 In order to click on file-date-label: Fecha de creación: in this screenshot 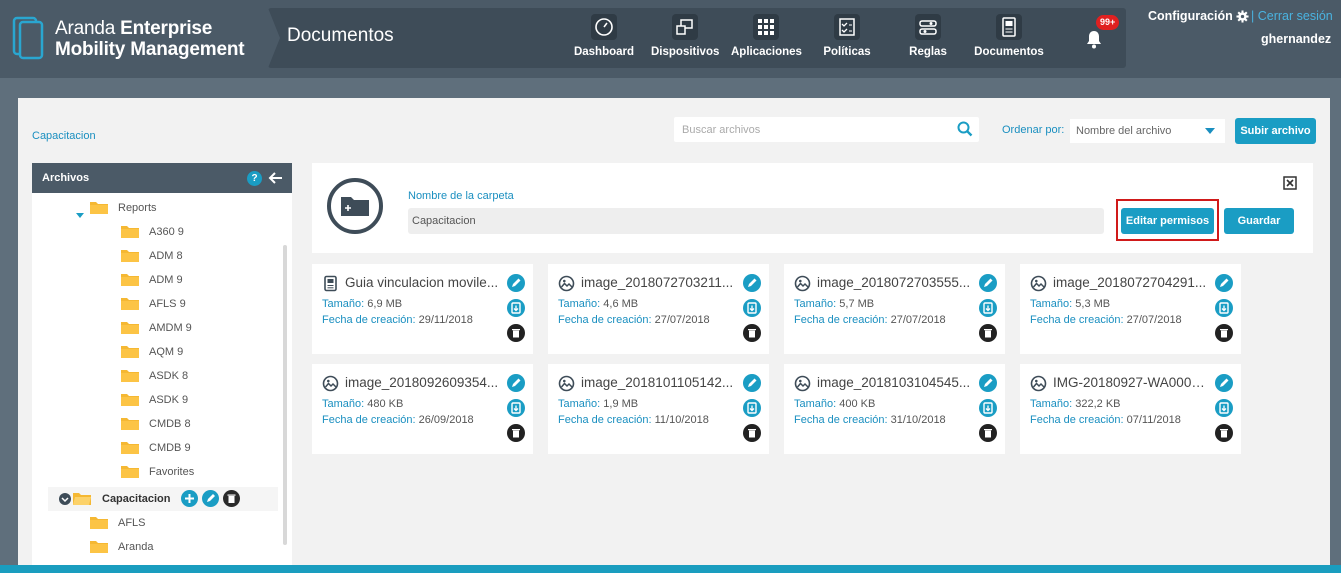, I will do `click(841, 420)`.